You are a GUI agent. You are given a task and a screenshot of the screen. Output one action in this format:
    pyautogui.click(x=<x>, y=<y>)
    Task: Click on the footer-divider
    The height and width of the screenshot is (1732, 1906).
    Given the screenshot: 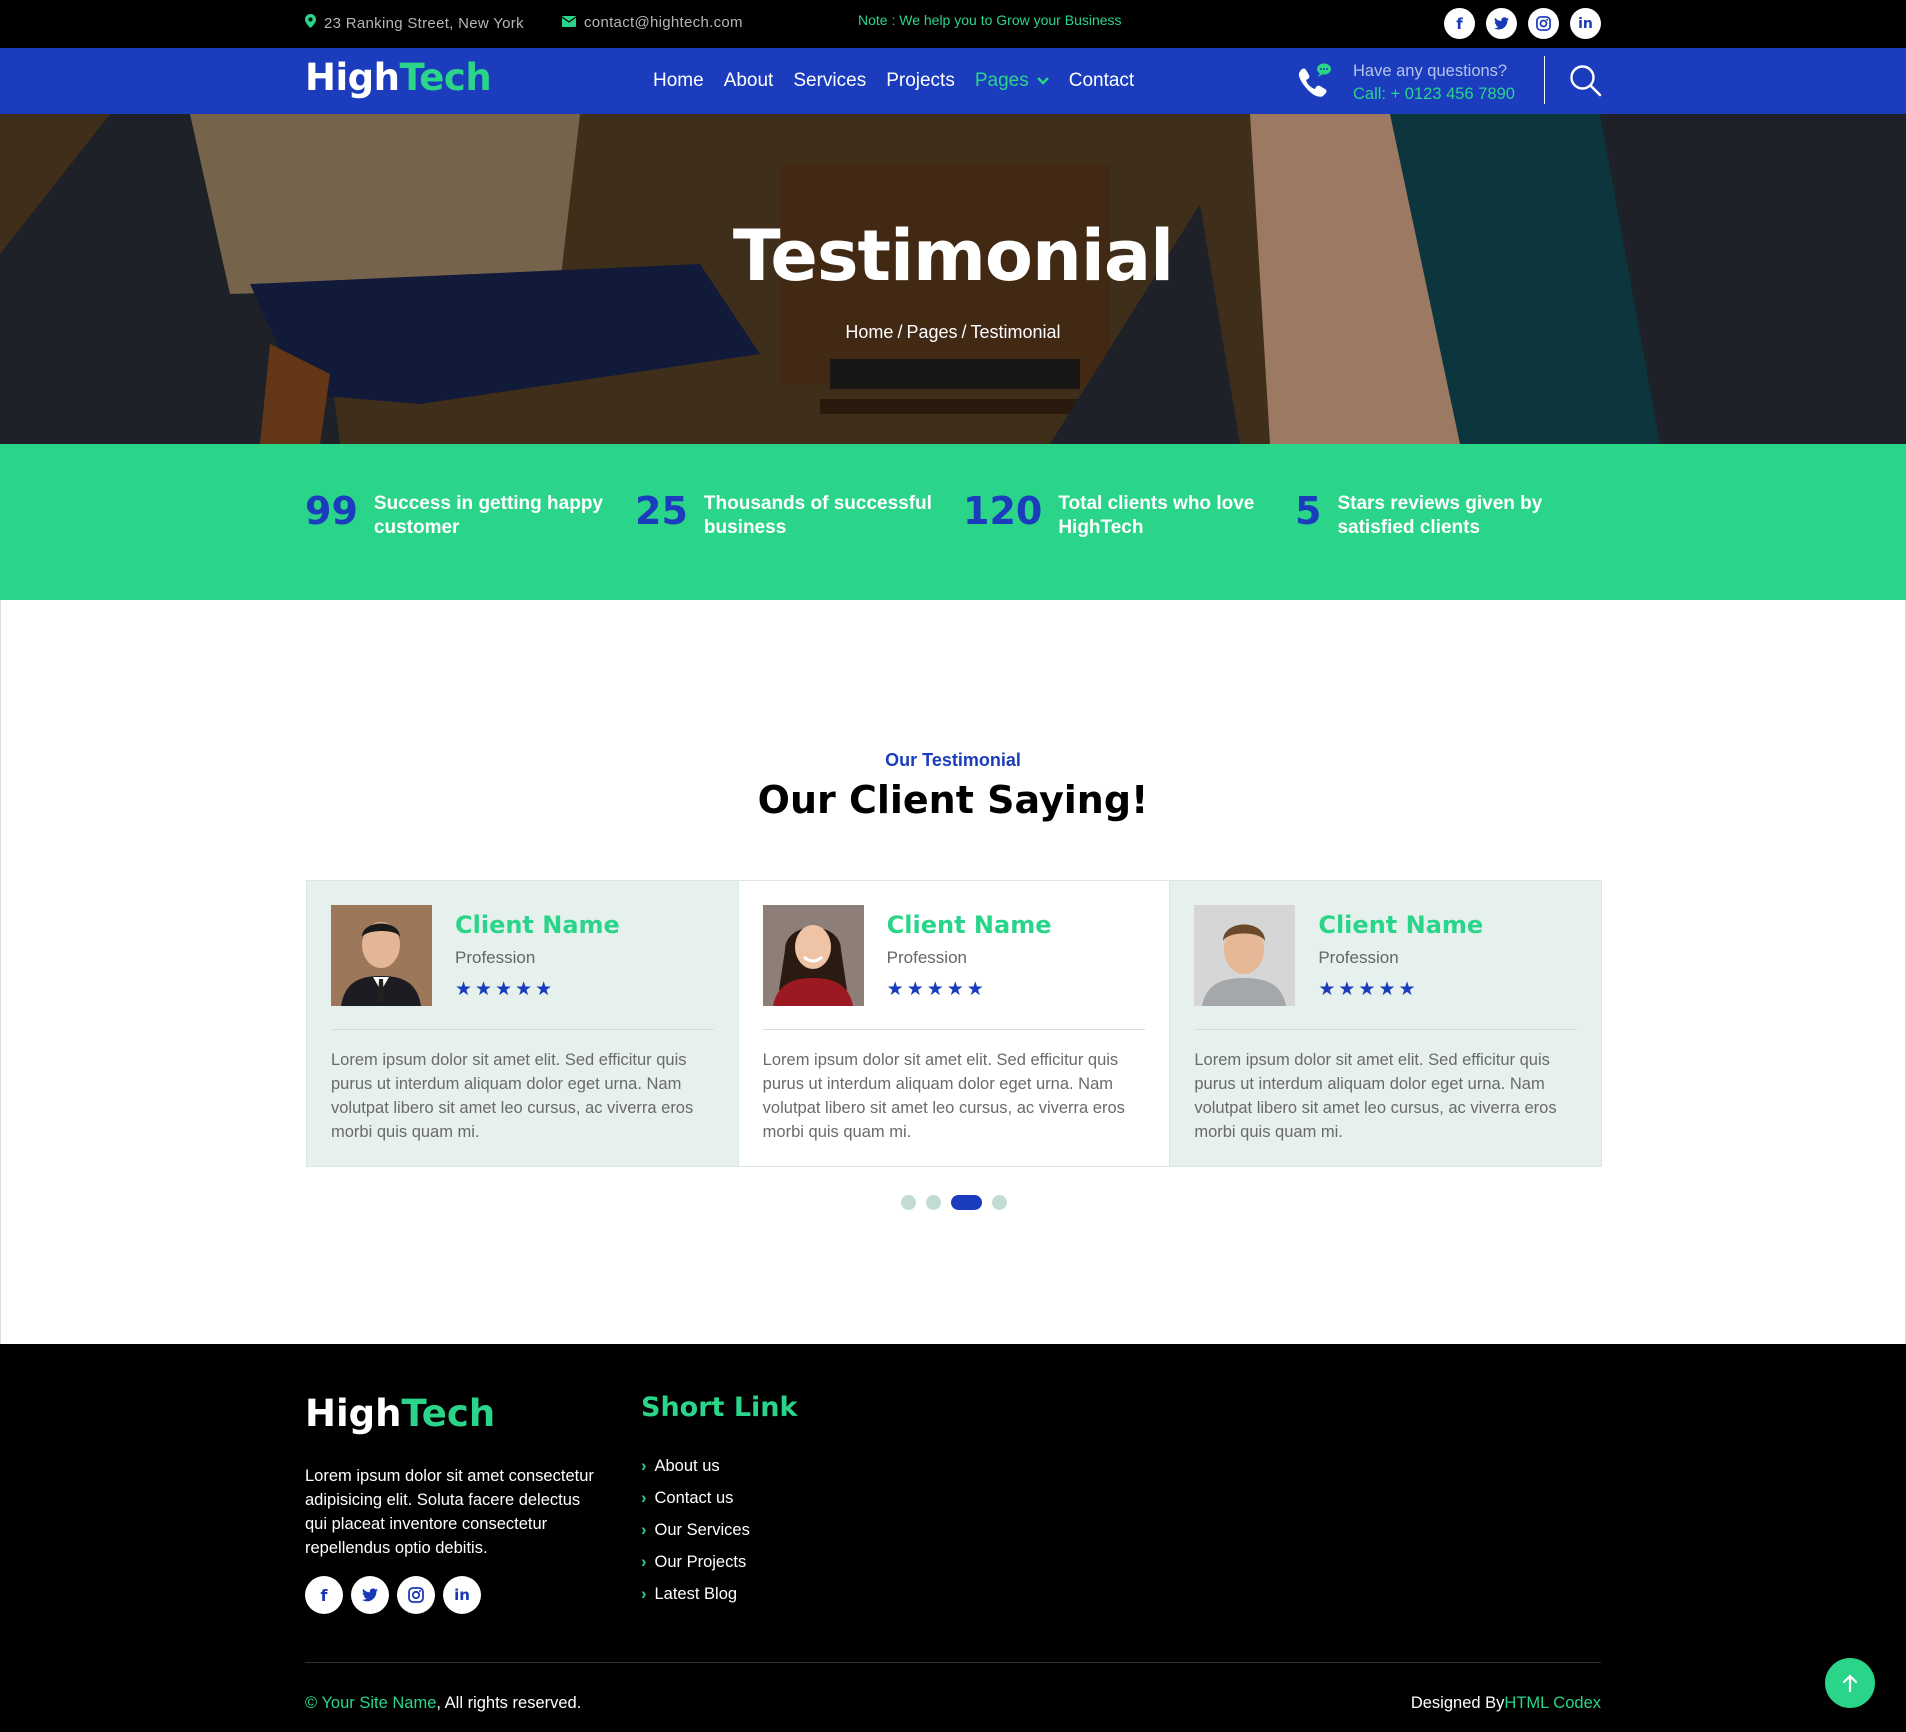 What is the action you would take?
    pyautogui.click(x=953, y=1662)
    